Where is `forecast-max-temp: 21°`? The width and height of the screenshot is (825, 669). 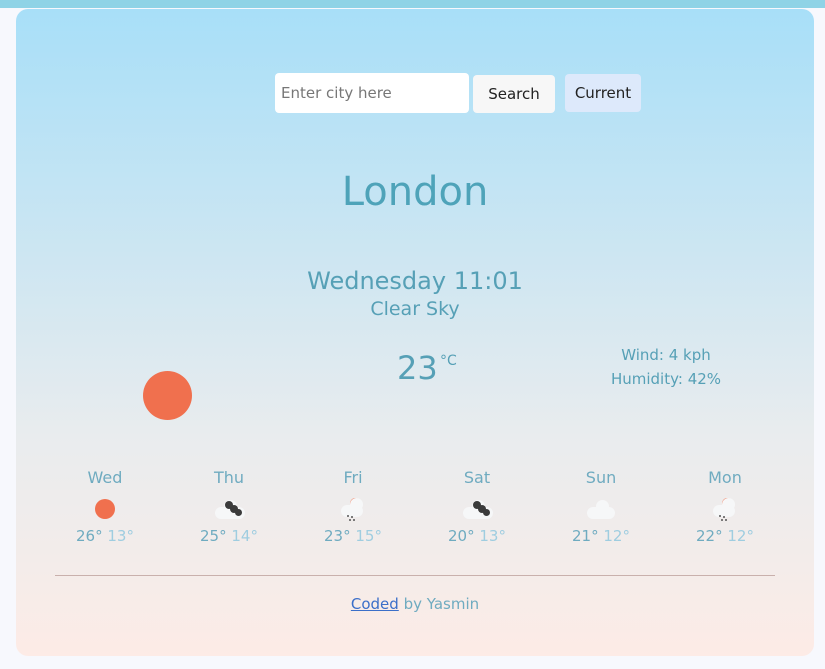
forecast-max-temp: 21° is located at coordinates (585, 536).